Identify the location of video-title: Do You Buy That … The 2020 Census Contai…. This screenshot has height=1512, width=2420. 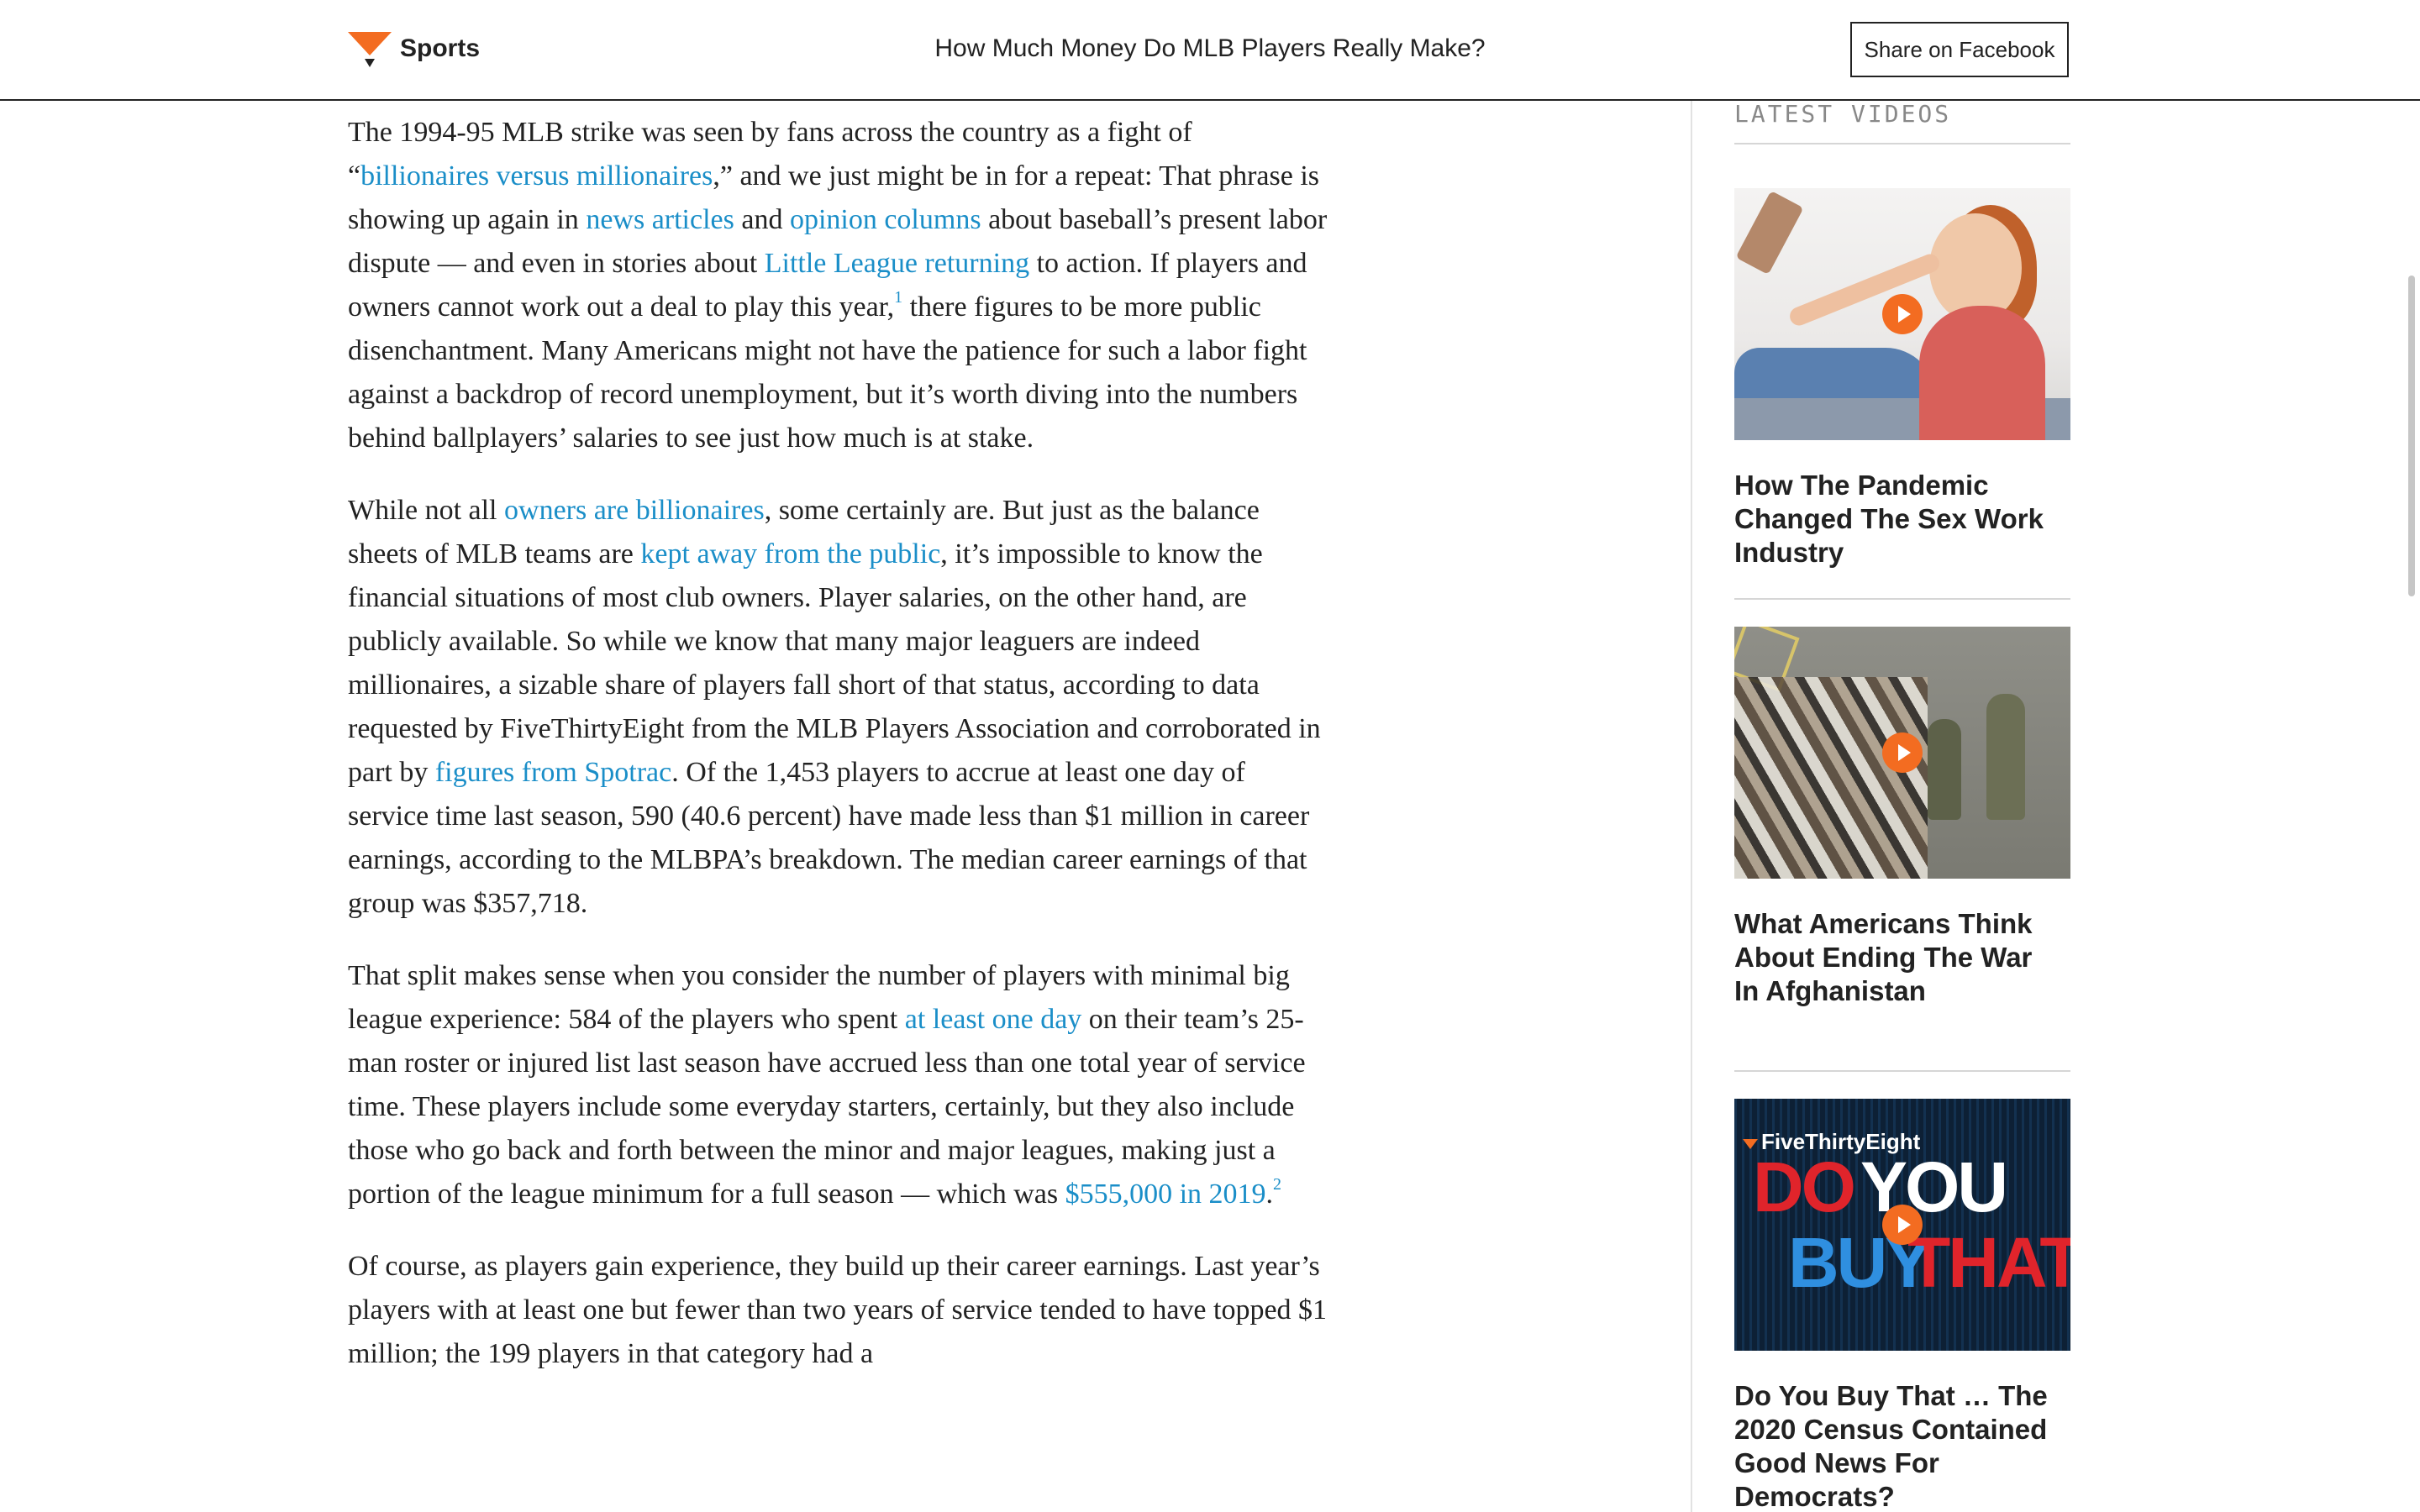
(1894, 1445).